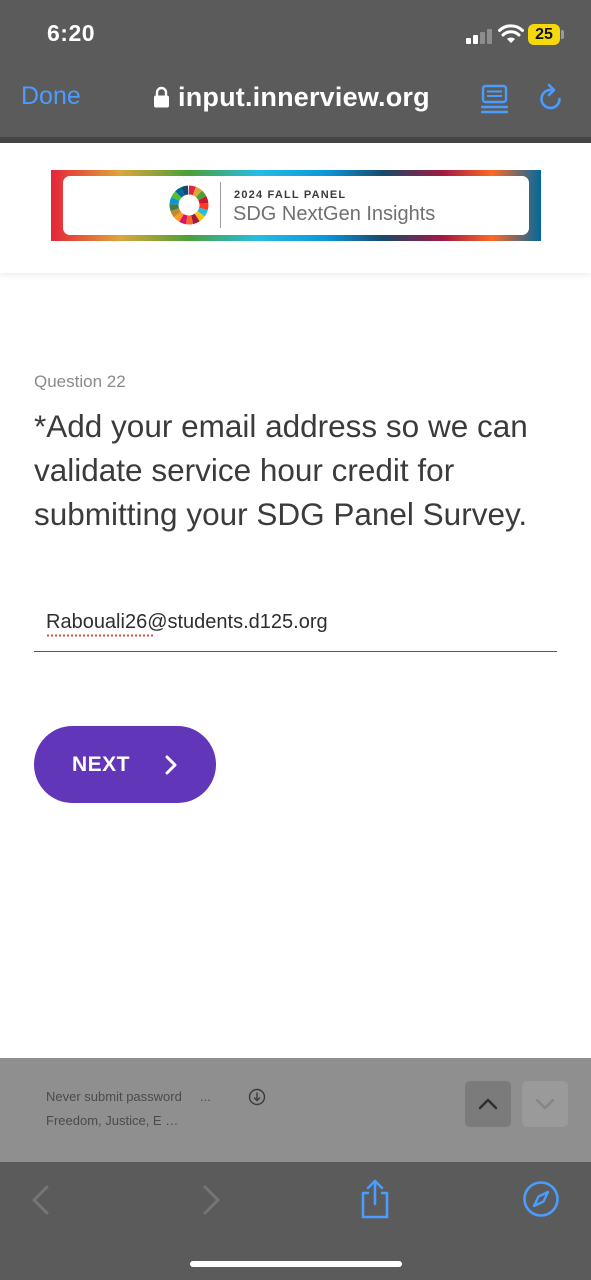  What do you see at coordinates (220, 205) in the screenshot?
I see `banner-separator` at bounding box center [220, 205].